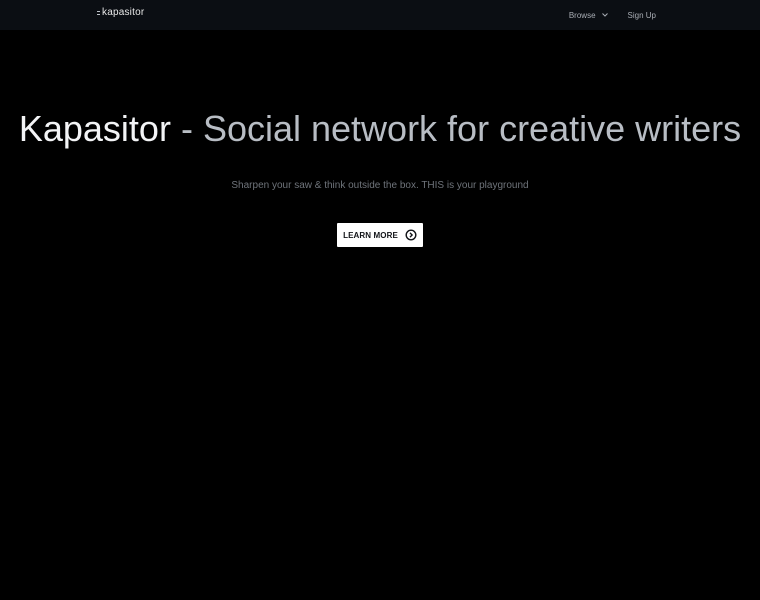 The width and height of the screenshot is (760, 600). Describe the element at coordinates (98, 12) in the screenshot. I see `brand-mark-icon` at that location.